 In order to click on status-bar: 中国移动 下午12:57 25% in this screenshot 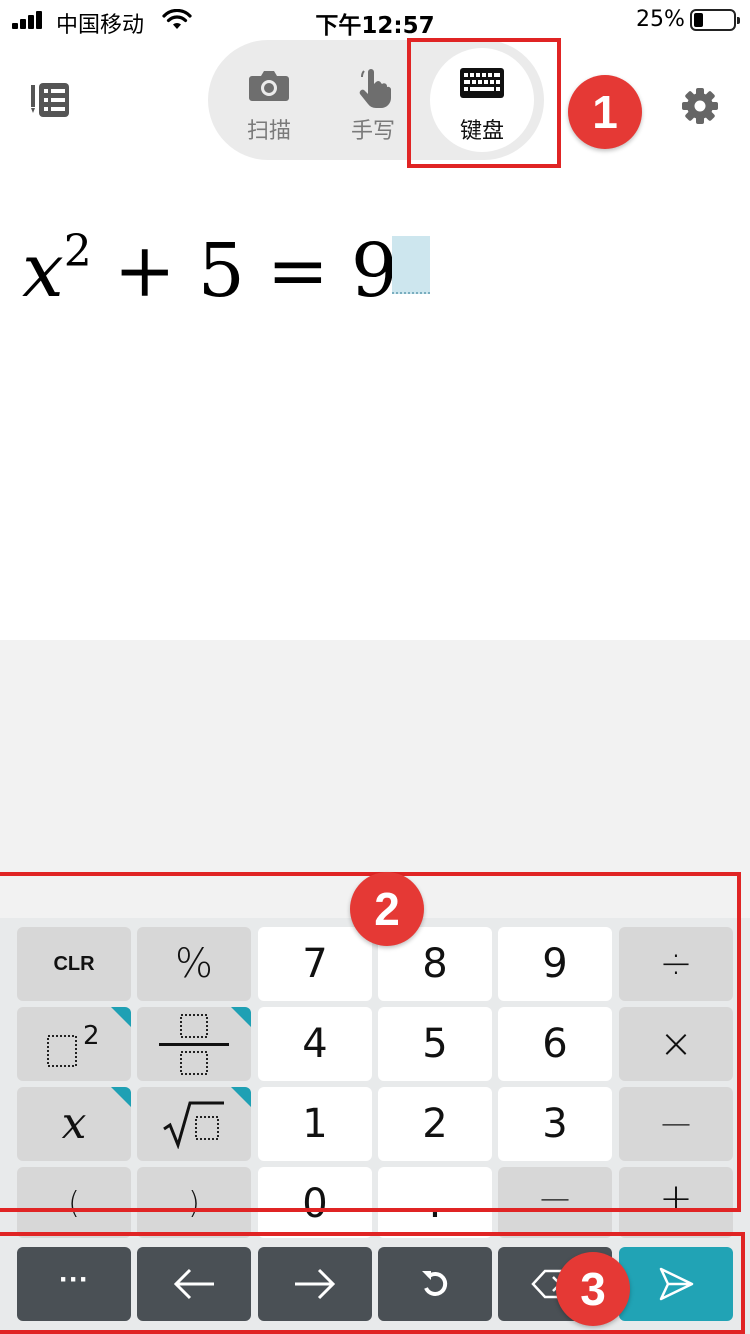, I will do `click(375, 20)`.